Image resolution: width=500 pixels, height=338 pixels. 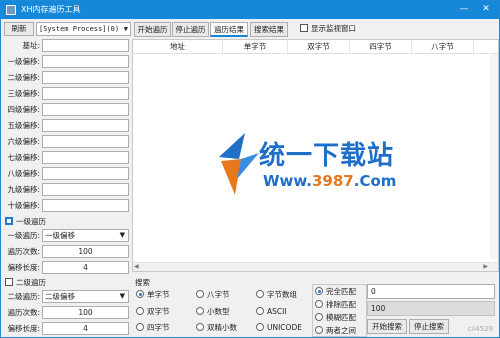 I want to click on level1-count-input: 100, so click(x=85, y=251).